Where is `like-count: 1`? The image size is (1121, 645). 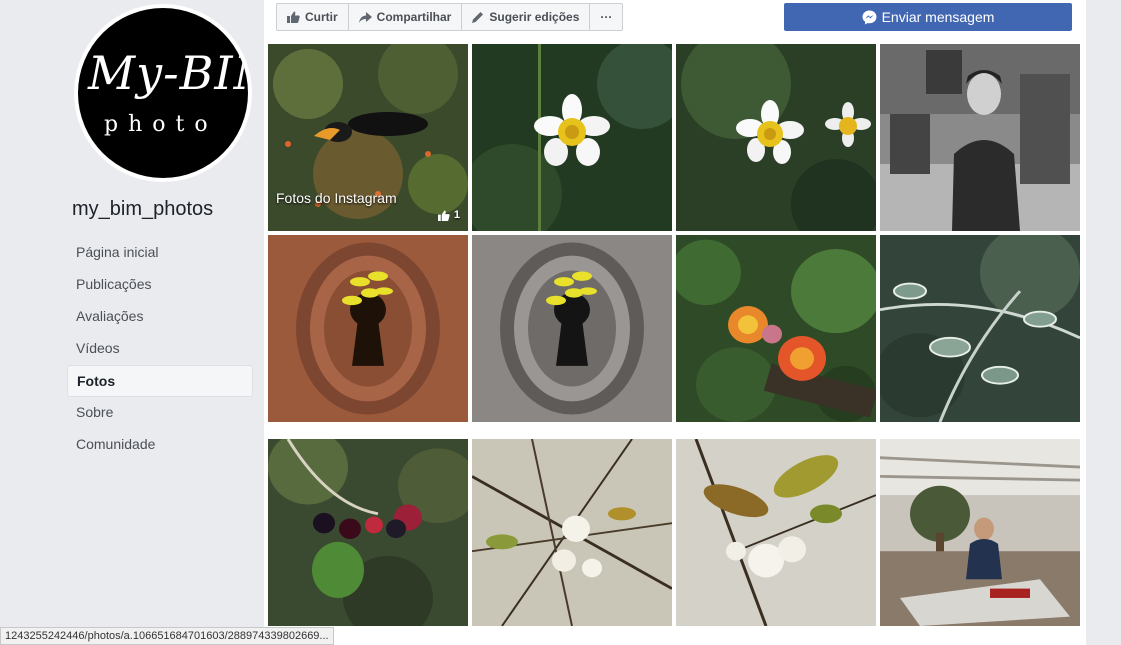 like-count: 1 is located at coordinates (456, 215).